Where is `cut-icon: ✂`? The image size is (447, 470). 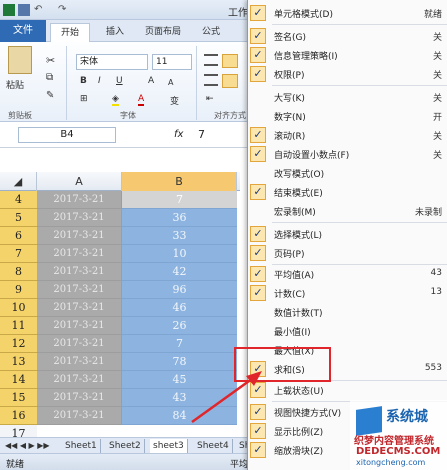
cut-icon: ✂ is located at coordinates (50, 60).